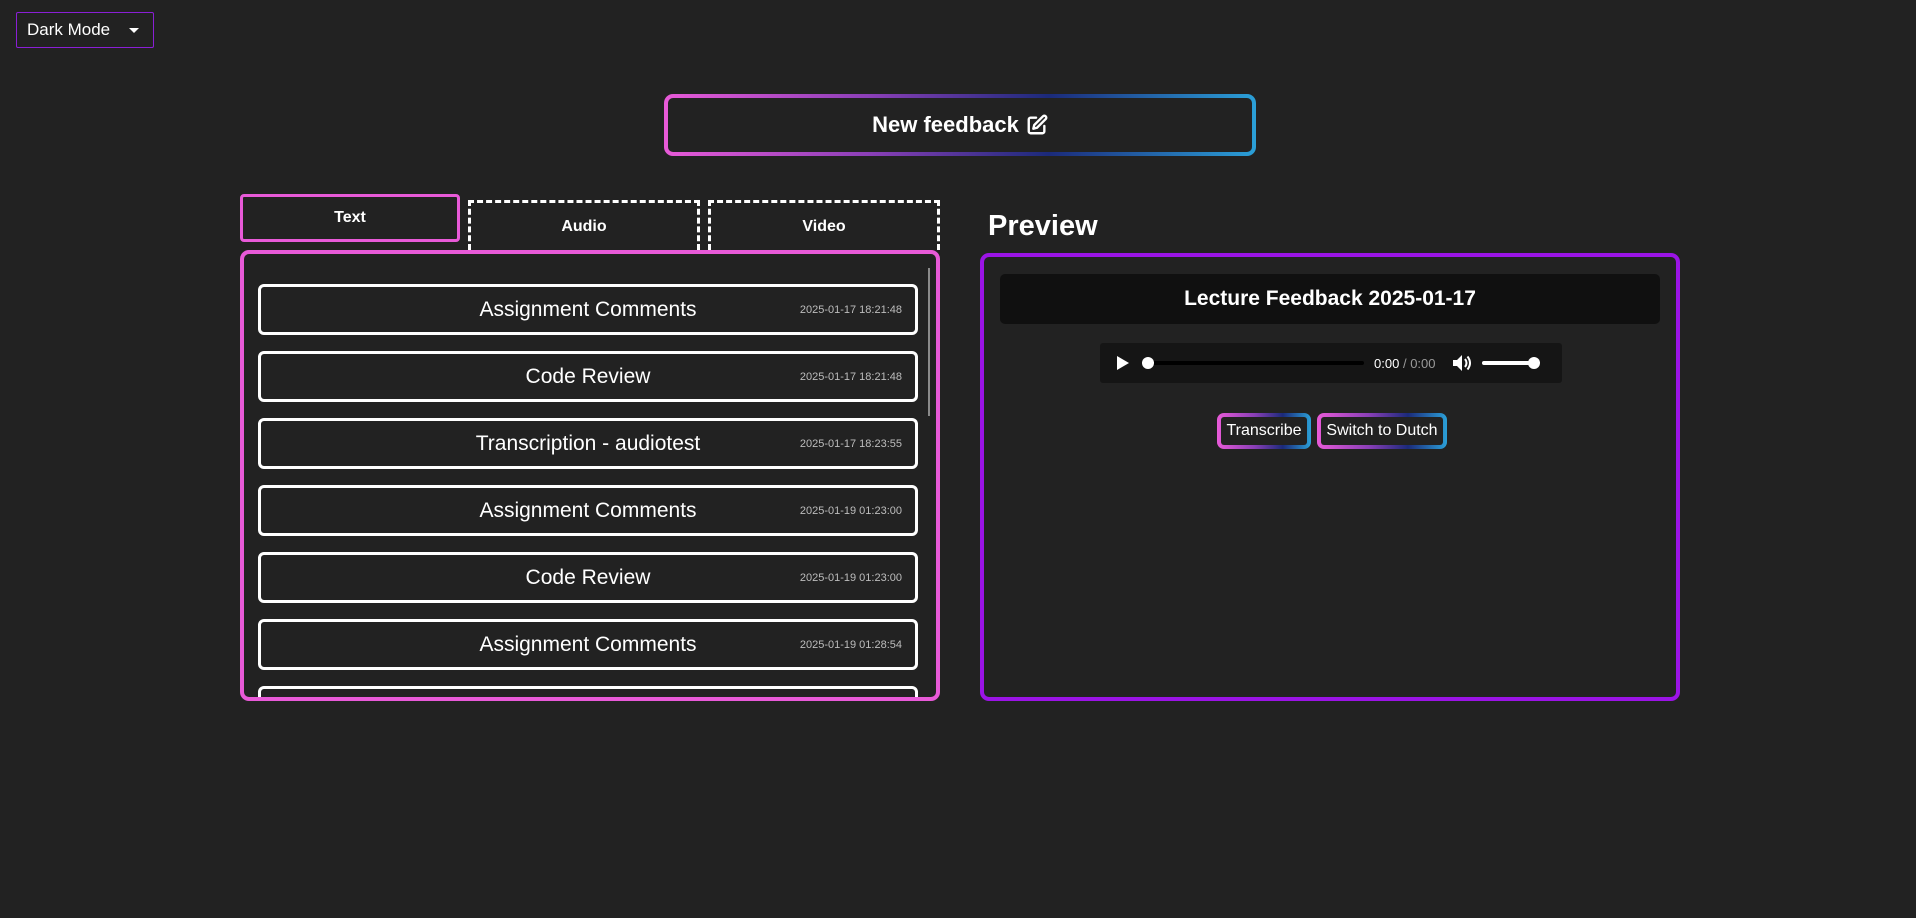 This screenshot has width=1916, height=918. What do you see at coordinates (1253, 363) in the screenshot?
I see `progress-slider` at bounding box center [1253, 363].